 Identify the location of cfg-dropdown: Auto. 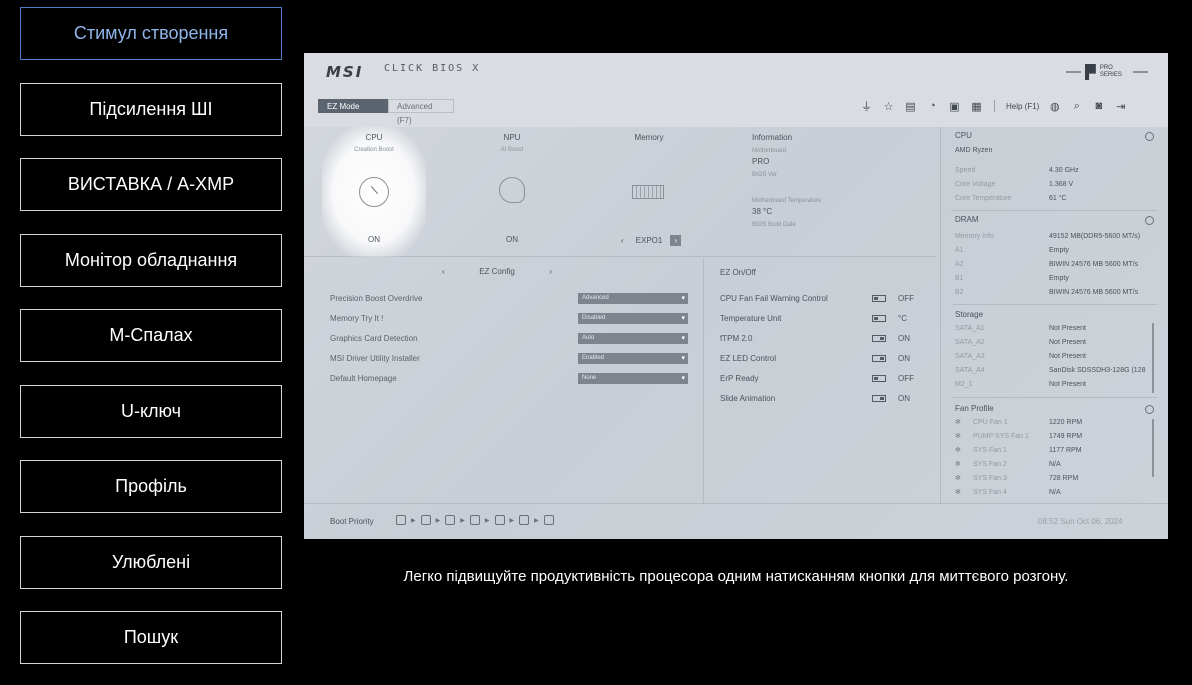
(633, 338).